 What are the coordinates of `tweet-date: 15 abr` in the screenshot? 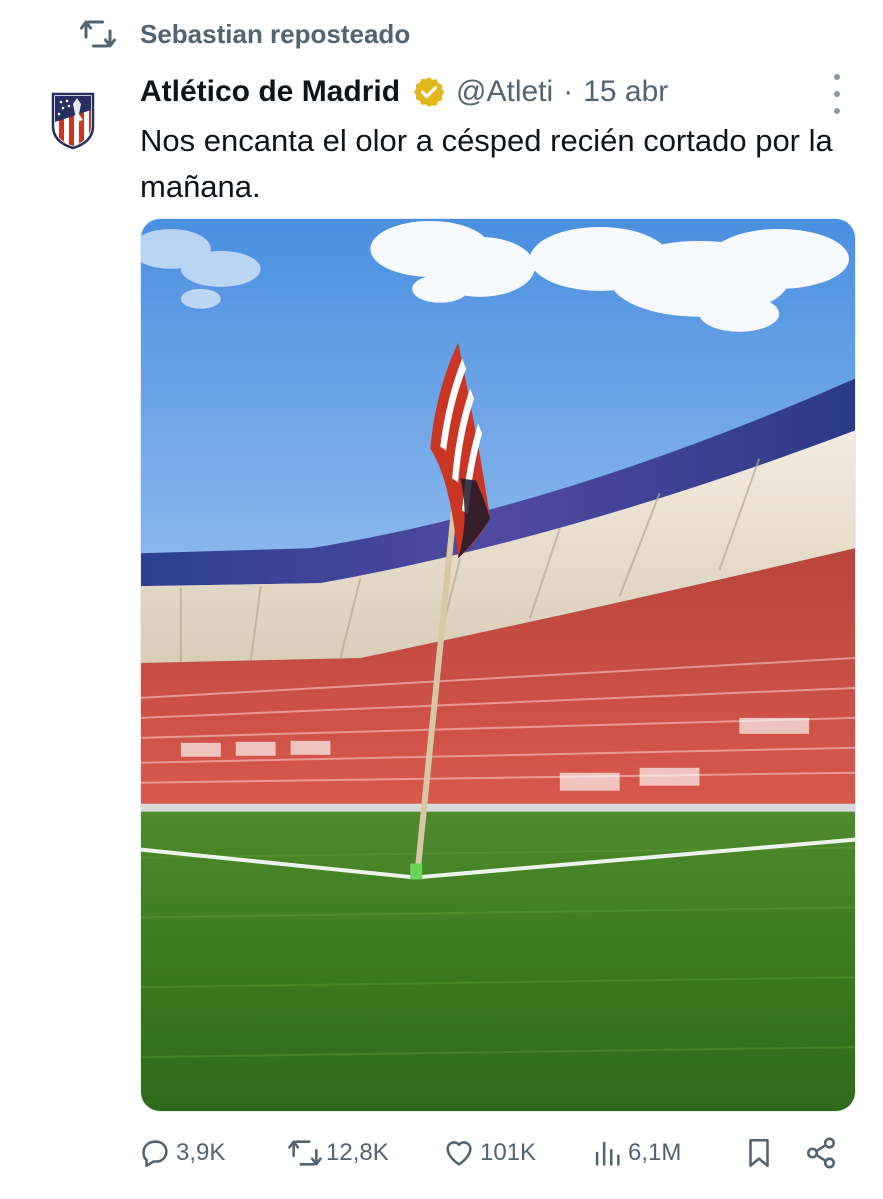 It's located at (625, 92).